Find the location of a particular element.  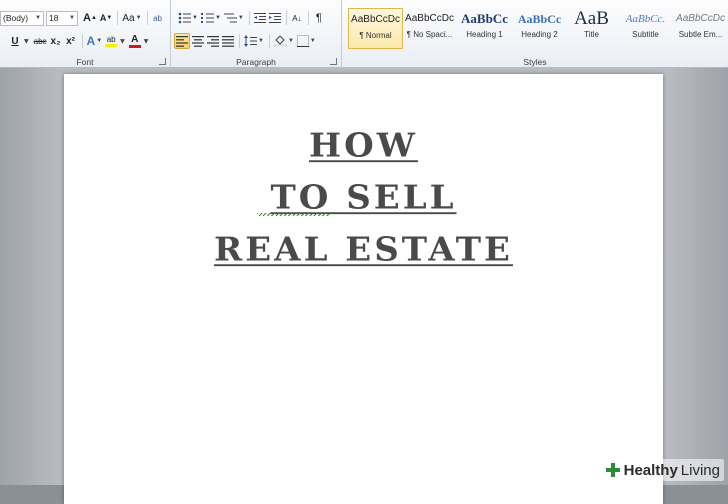

text-effects-button: A ▼ is located at coordinates (95, 41).